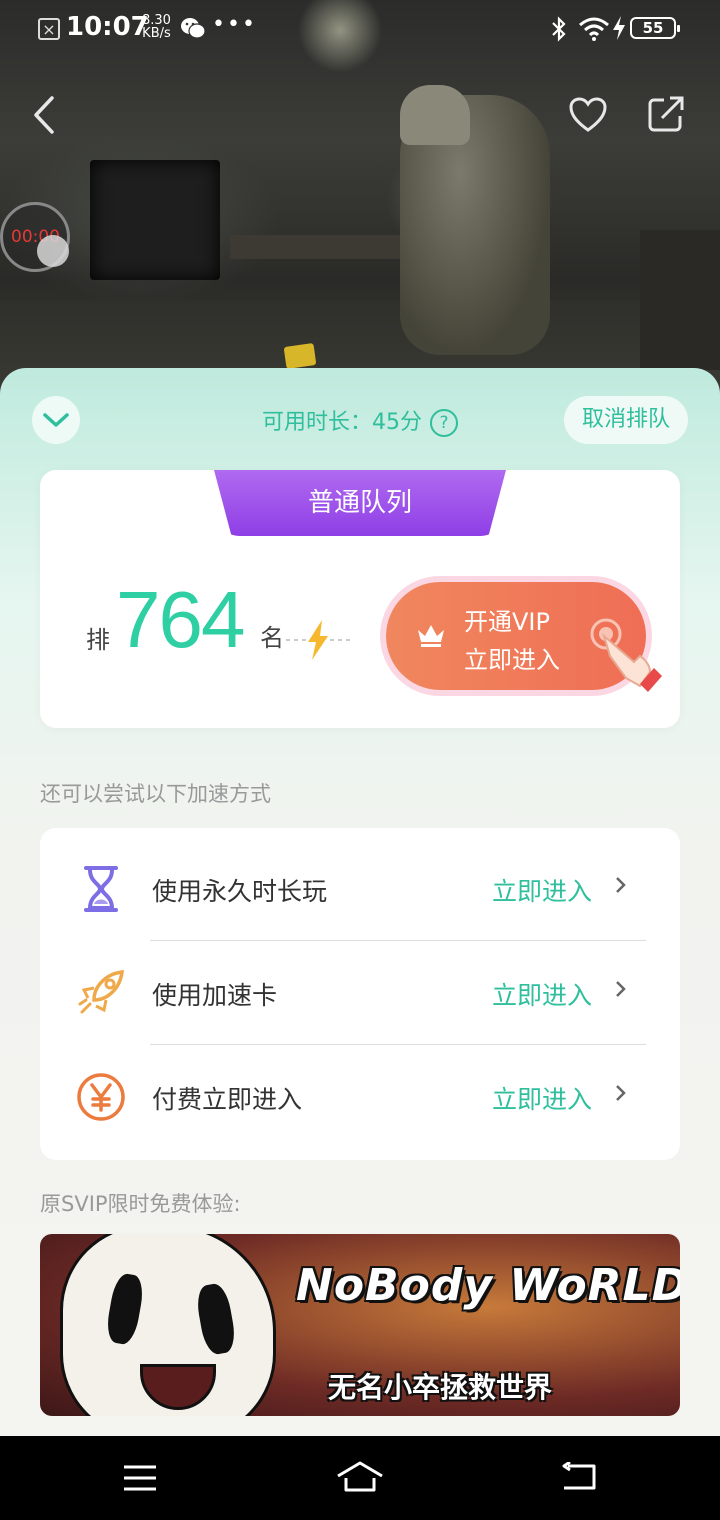 The height and width of the screenshot is (1520, 720). Describe the element at coordinates (360, 30) in the screenshot. I see `status-bar: × 10:07 8.30 KB/s ••• 55` at that location.